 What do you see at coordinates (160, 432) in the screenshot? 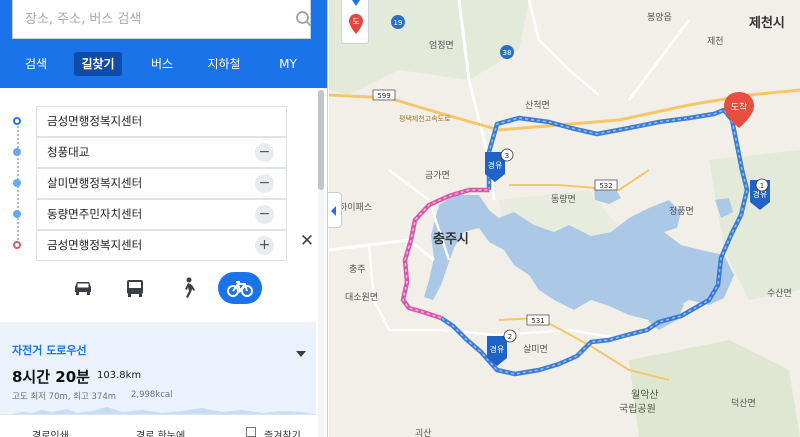
I see `route-overview-button: 경로 한눈에` at bounding box center [160, 432].